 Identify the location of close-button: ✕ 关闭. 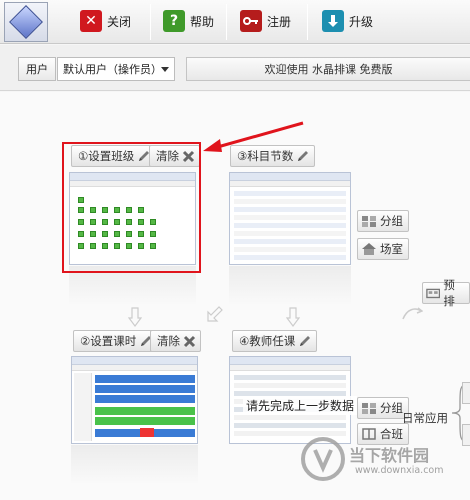
(105, 21).